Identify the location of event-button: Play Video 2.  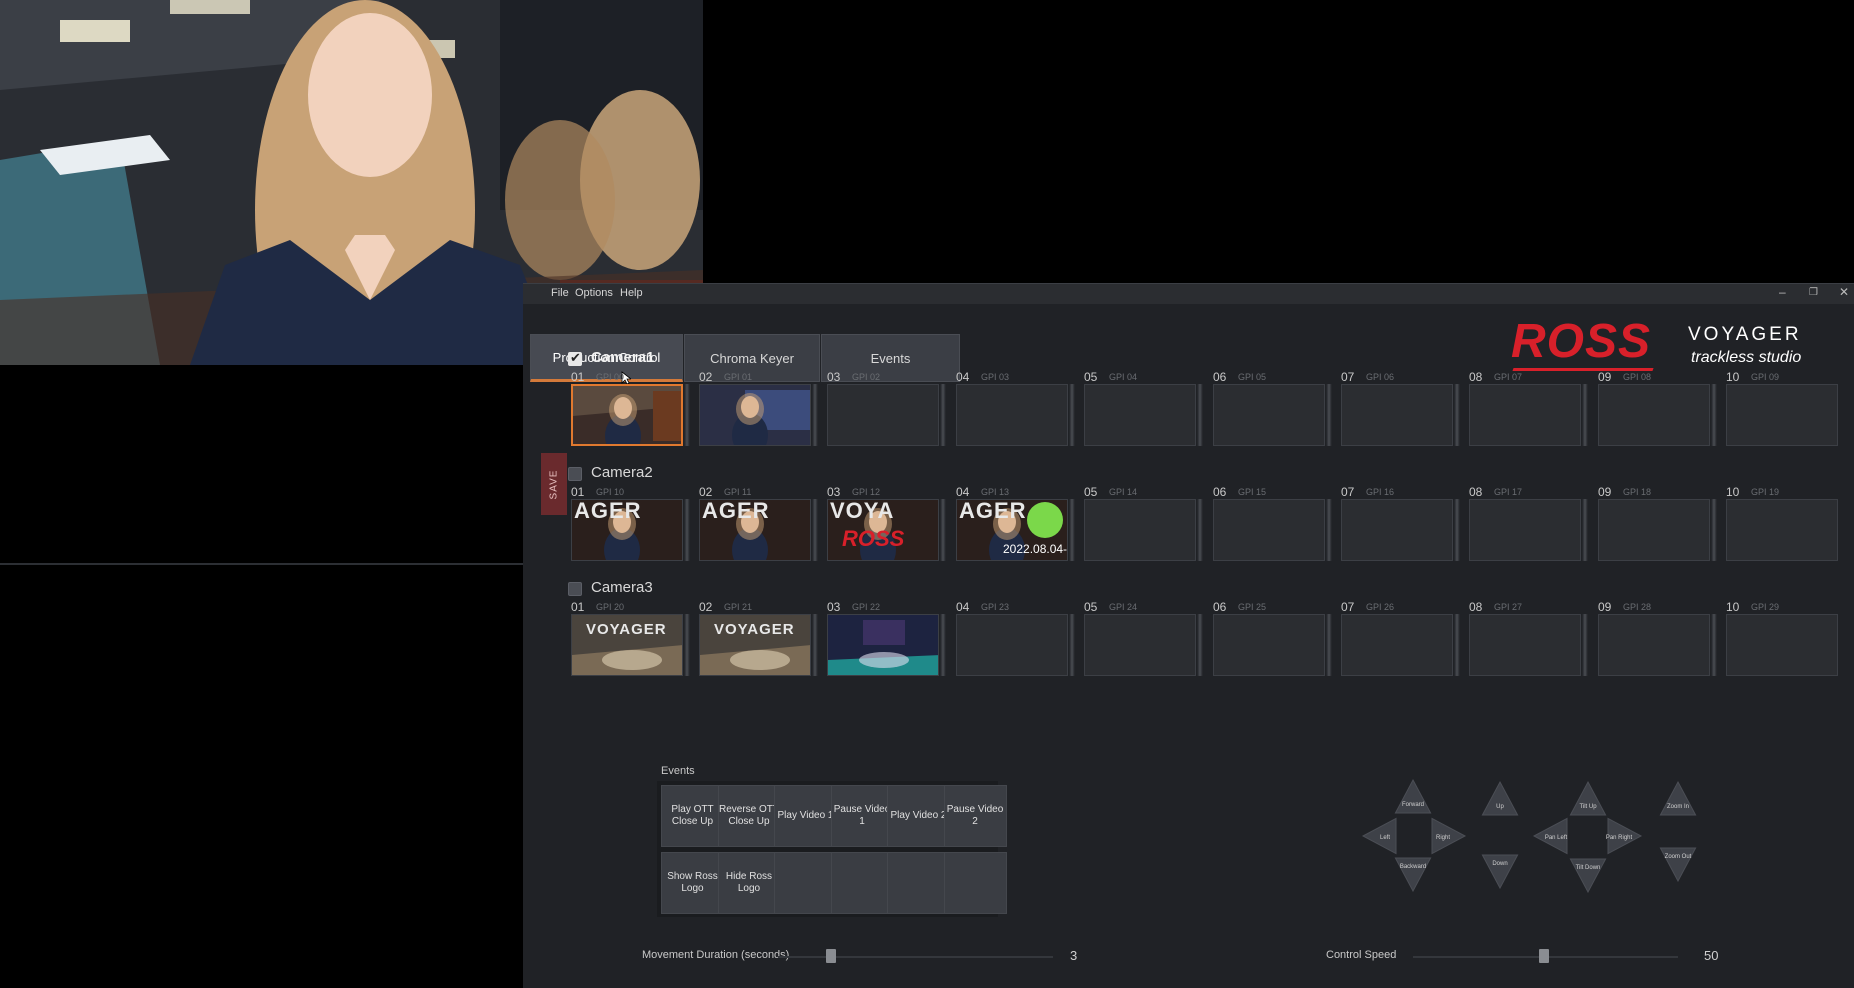
(918, 816).